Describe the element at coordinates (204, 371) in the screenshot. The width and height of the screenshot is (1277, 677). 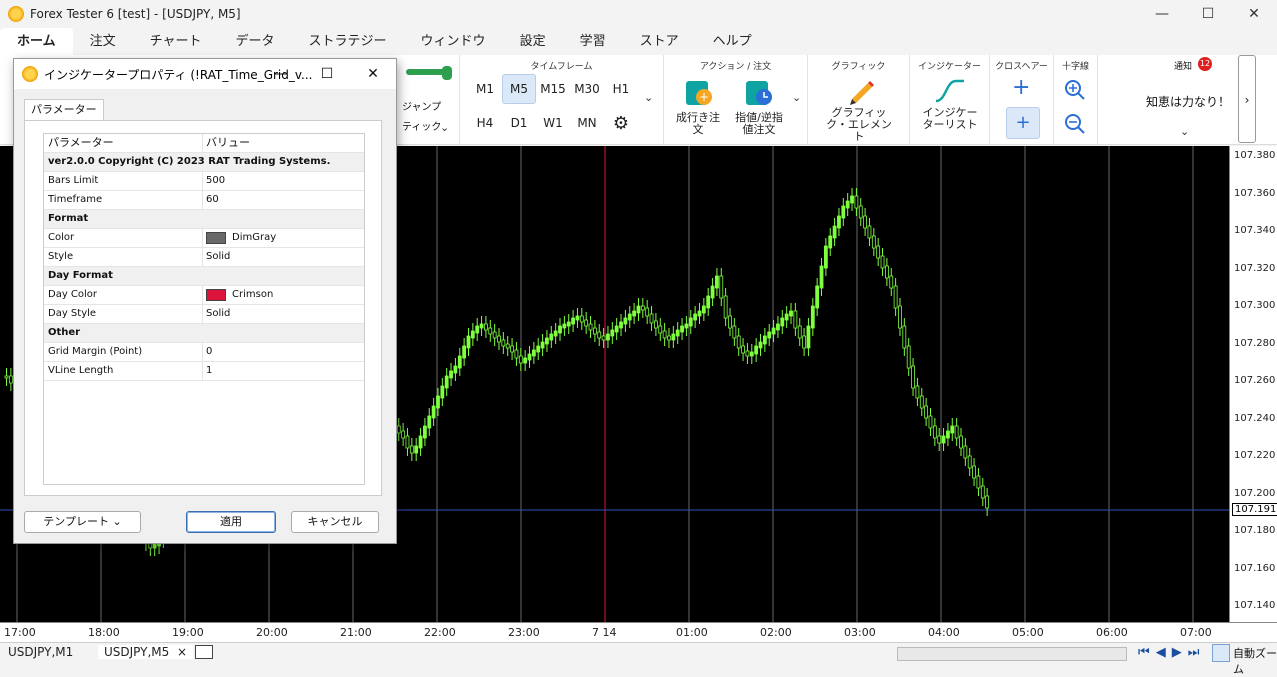
I see `param-row-vline-length: VLine Length 1` at that location.